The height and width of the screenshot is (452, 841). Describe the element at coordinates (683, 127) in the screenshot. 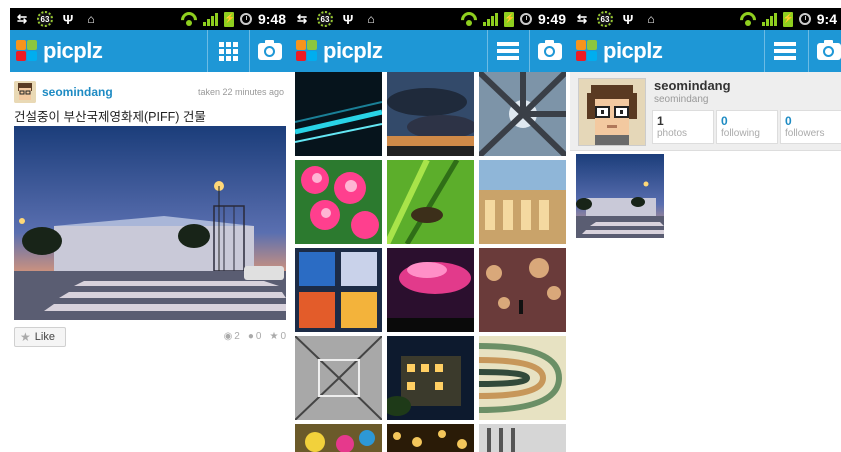

I see `photos-stat-button: 1 photos` at that location.